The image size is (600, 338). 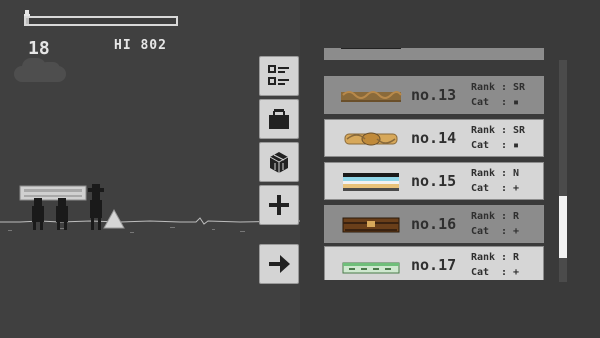 I want to click on high-score: HI 802, so click(x=140, y=45).